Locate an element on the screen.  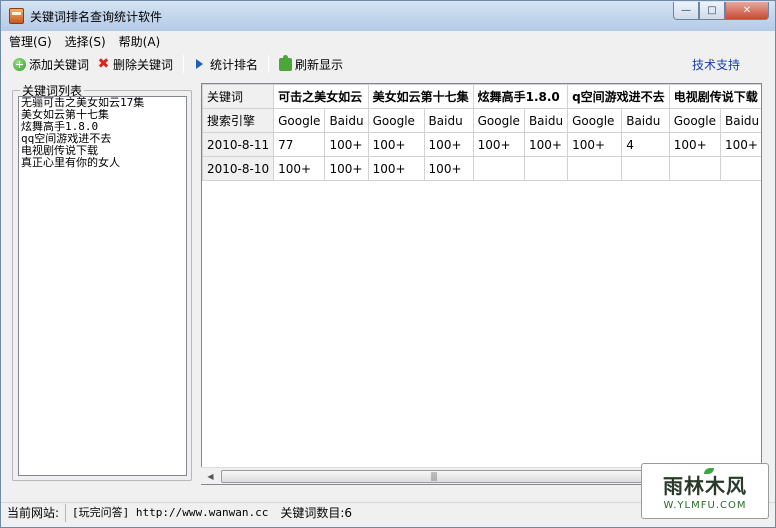
delete-keyword-button: ✖ 删除关键词 is located at coordinates (135, 64).